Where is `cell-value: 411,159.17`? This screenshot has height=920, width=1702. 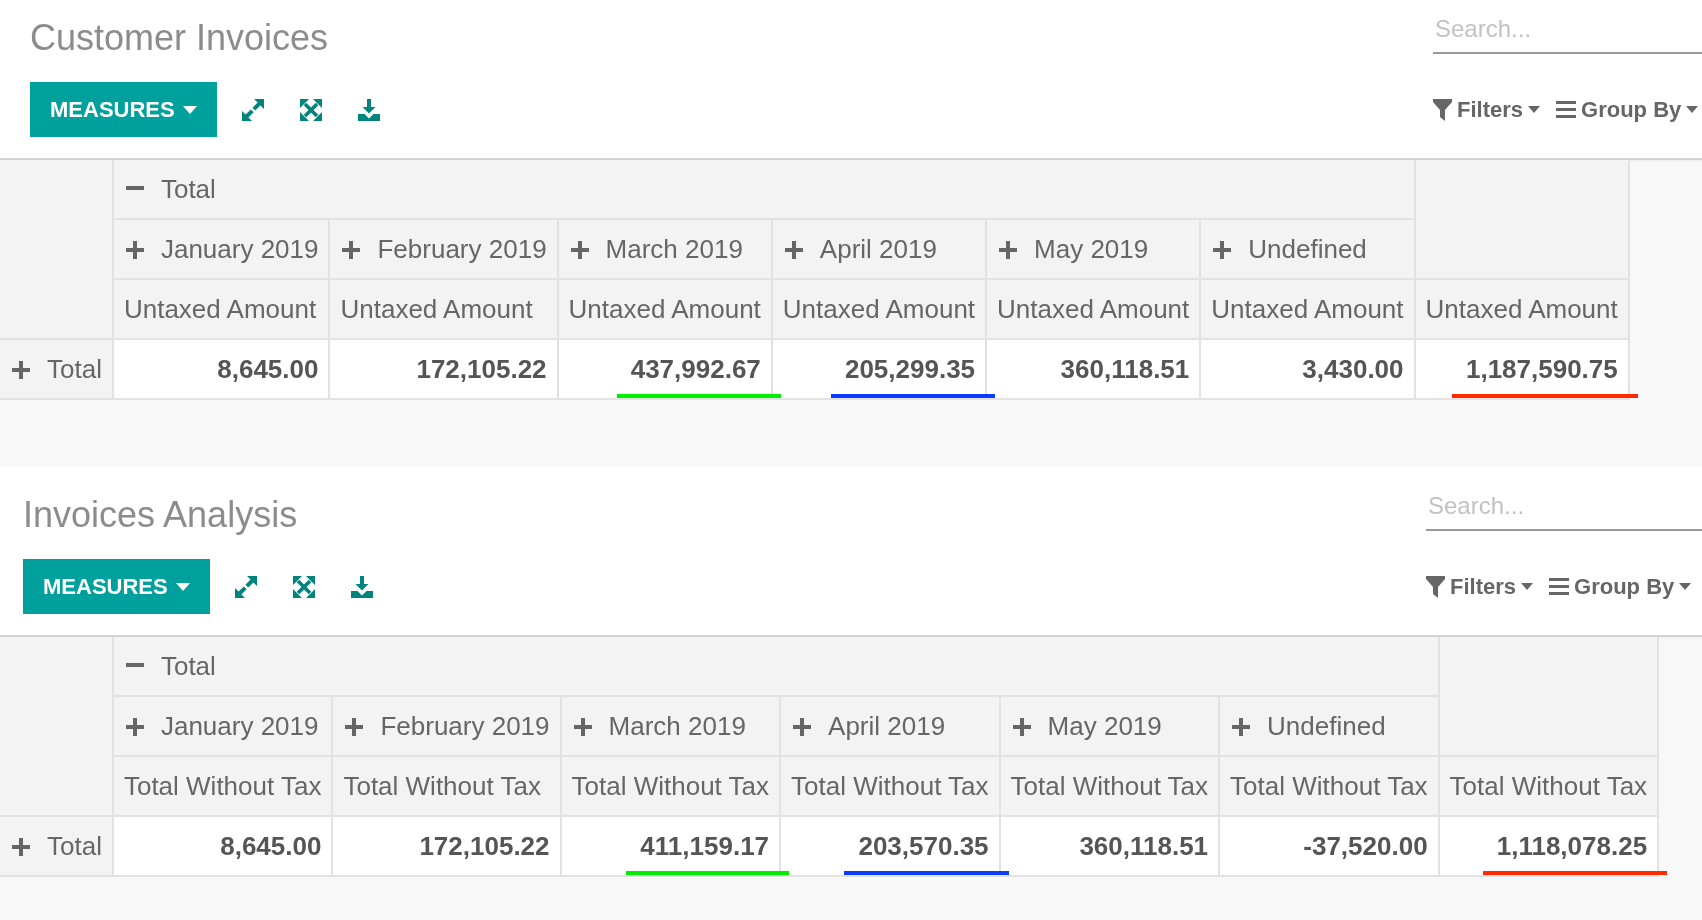 cell-value: 411,159.17 is located at coordinates (705, 846).